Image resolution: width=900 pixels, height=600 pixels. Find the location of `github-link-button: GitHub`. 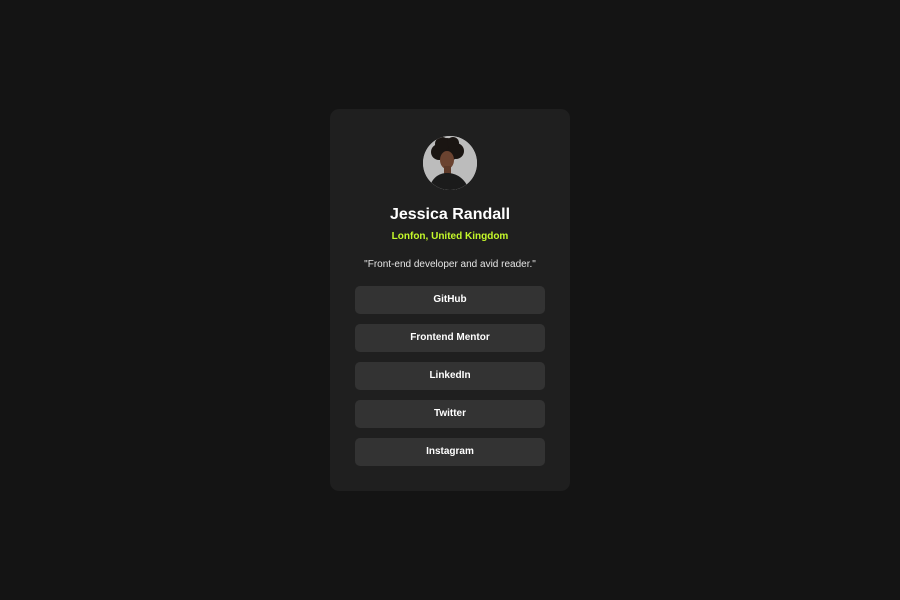

github-link-button: GitHub is located at coordinates (450, 300).